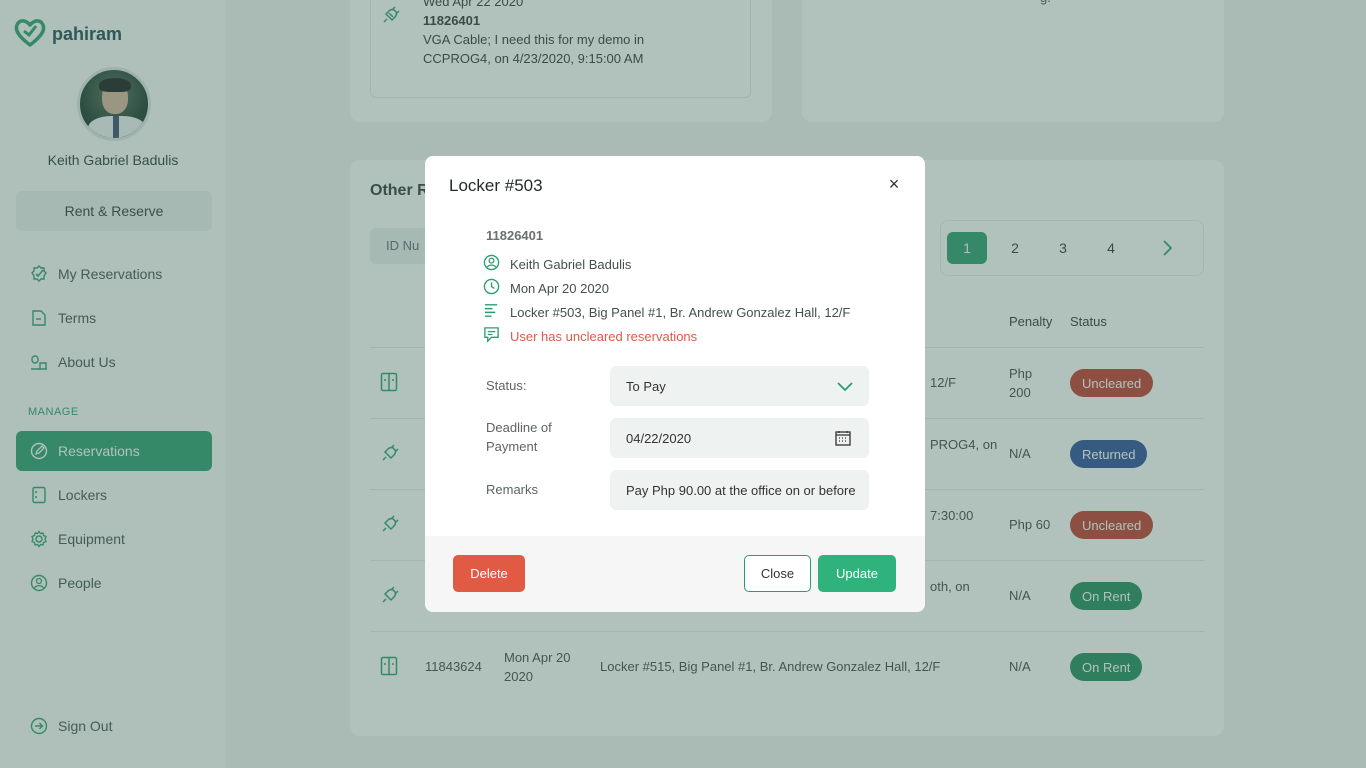 This screenshot has height=768, width=1366. What do you see at coordinates (512, 446) in the screenshot?
I see `deadline-label-line2: Payment` at bounding box center [512, 446].